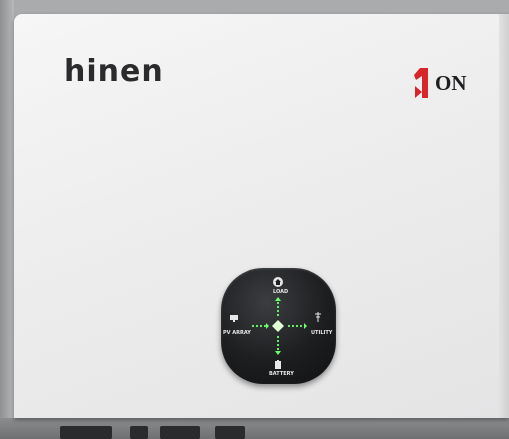 This screenshot has height=439, width=509. Describe the element at coordinates (278, 364) in the screenshot. I see `battery-icon` at that location.